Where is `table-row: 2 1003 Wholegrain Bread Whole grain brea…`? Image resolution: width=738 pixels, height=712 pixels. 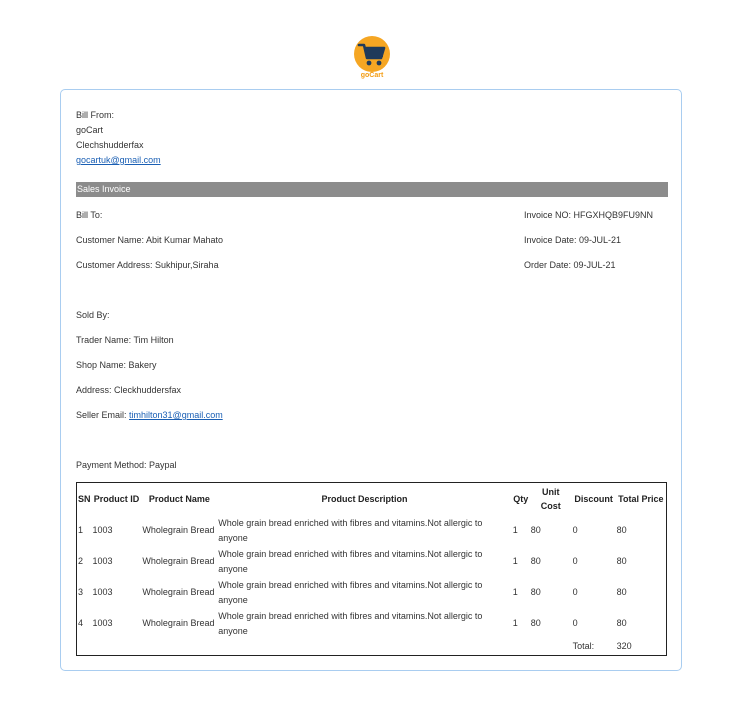
table-row: 2 1003 Wholegrain Bread Whole grain brea… is located at coordinates (372, 561).